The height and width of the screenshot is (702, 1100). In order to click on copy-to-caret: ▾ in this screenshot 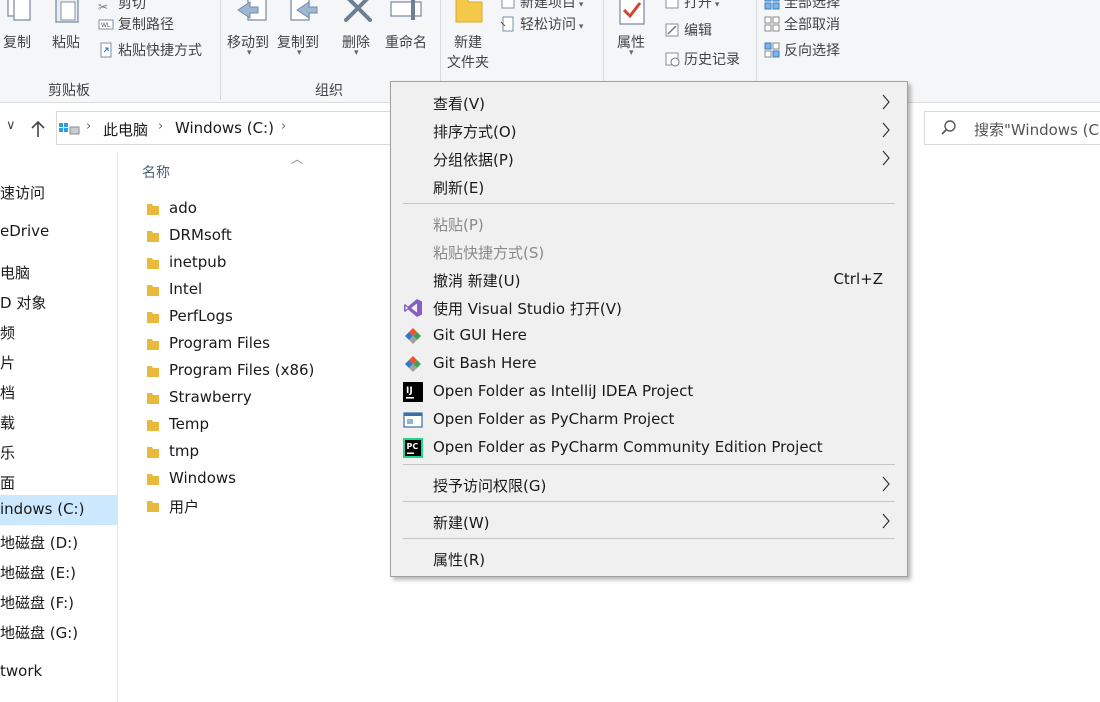, I will do `click(299, 53)`.